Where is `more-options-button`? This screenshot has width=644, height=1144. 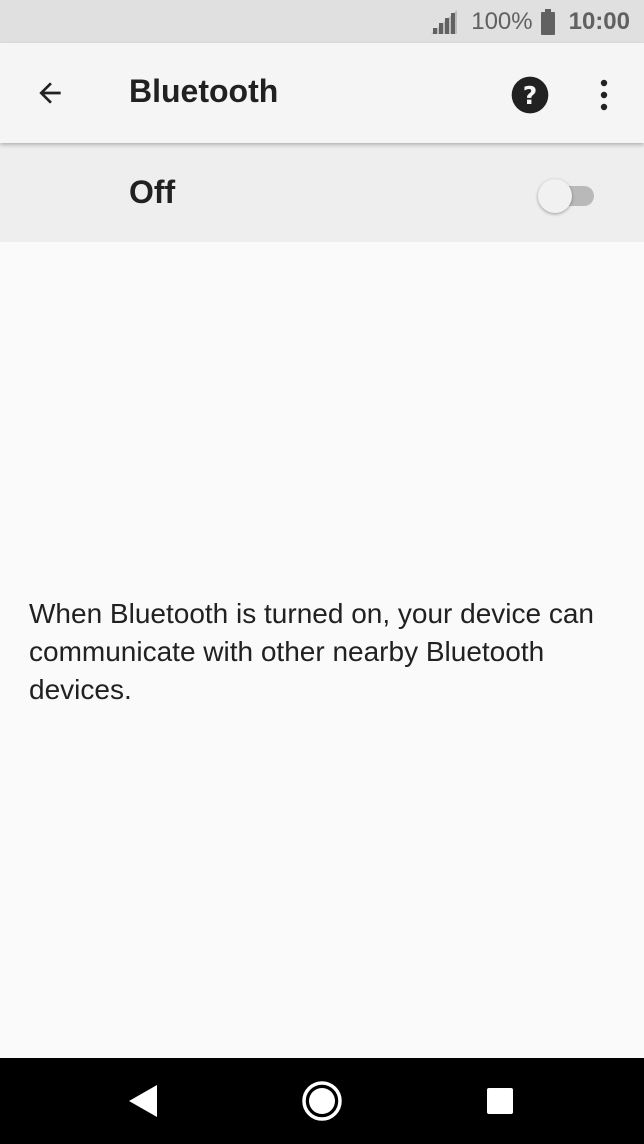
more-options-button is located at coordinates (604, 95).